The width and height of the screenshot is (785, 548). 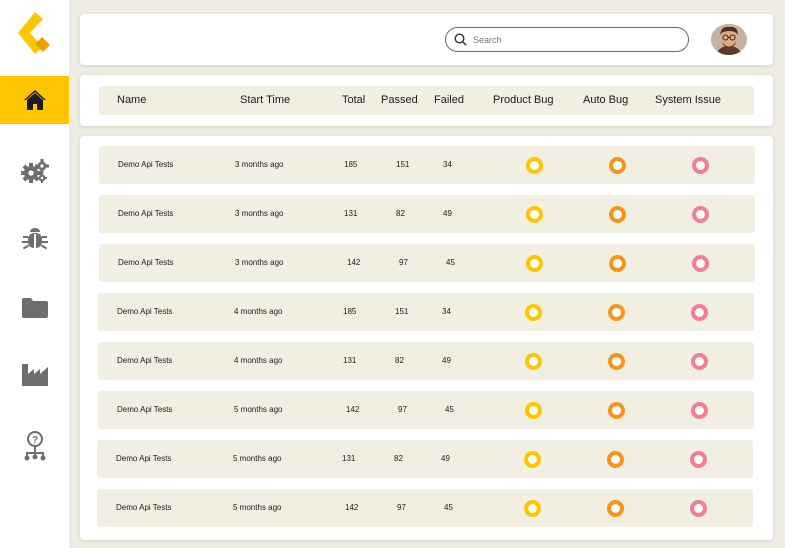 What do you see at coordinates (449, 100) in the screenshot?
I see `column-header-failed: Failed` at bounding box center [449, 100].